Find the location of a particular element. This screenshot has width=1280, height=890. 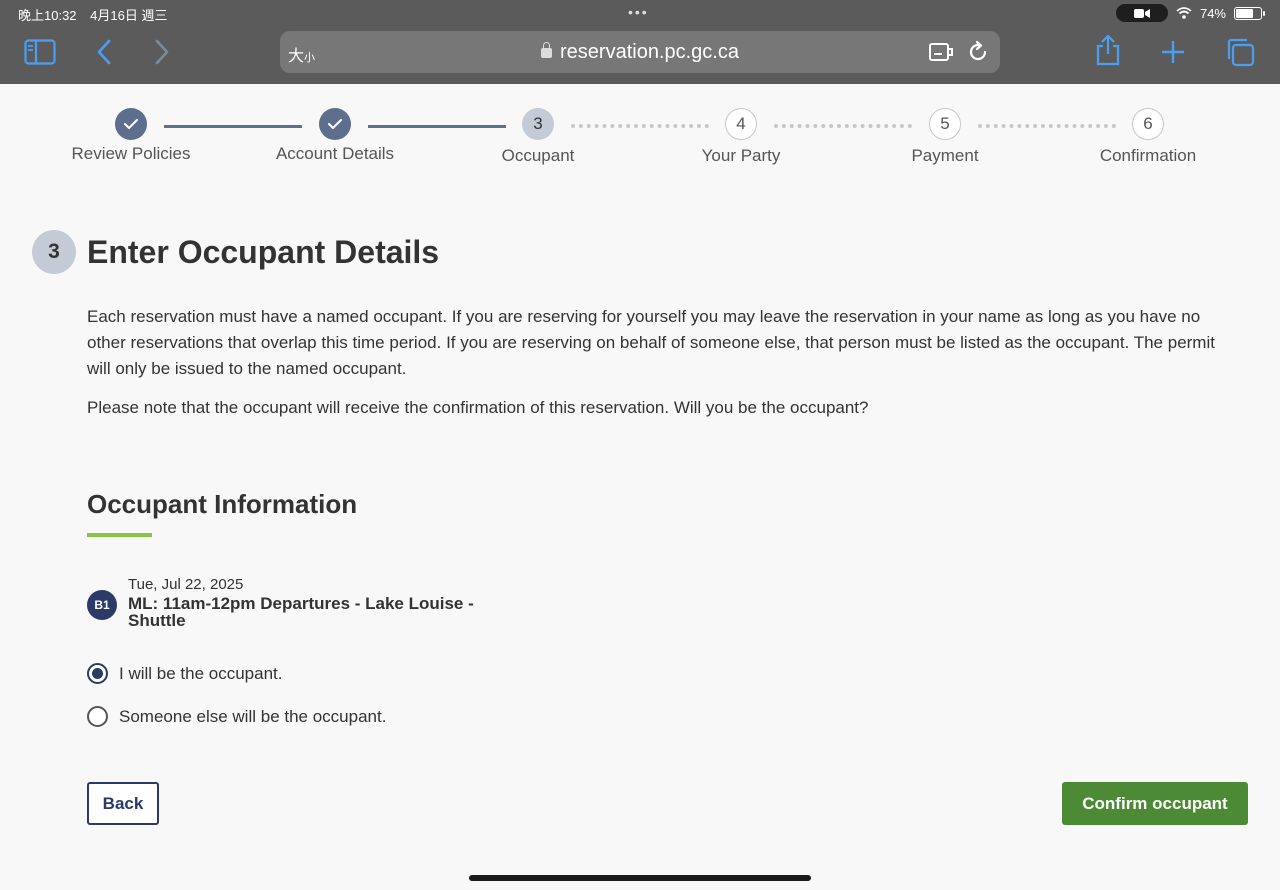

status-right: 74% is located at coordinates (1190, 13).